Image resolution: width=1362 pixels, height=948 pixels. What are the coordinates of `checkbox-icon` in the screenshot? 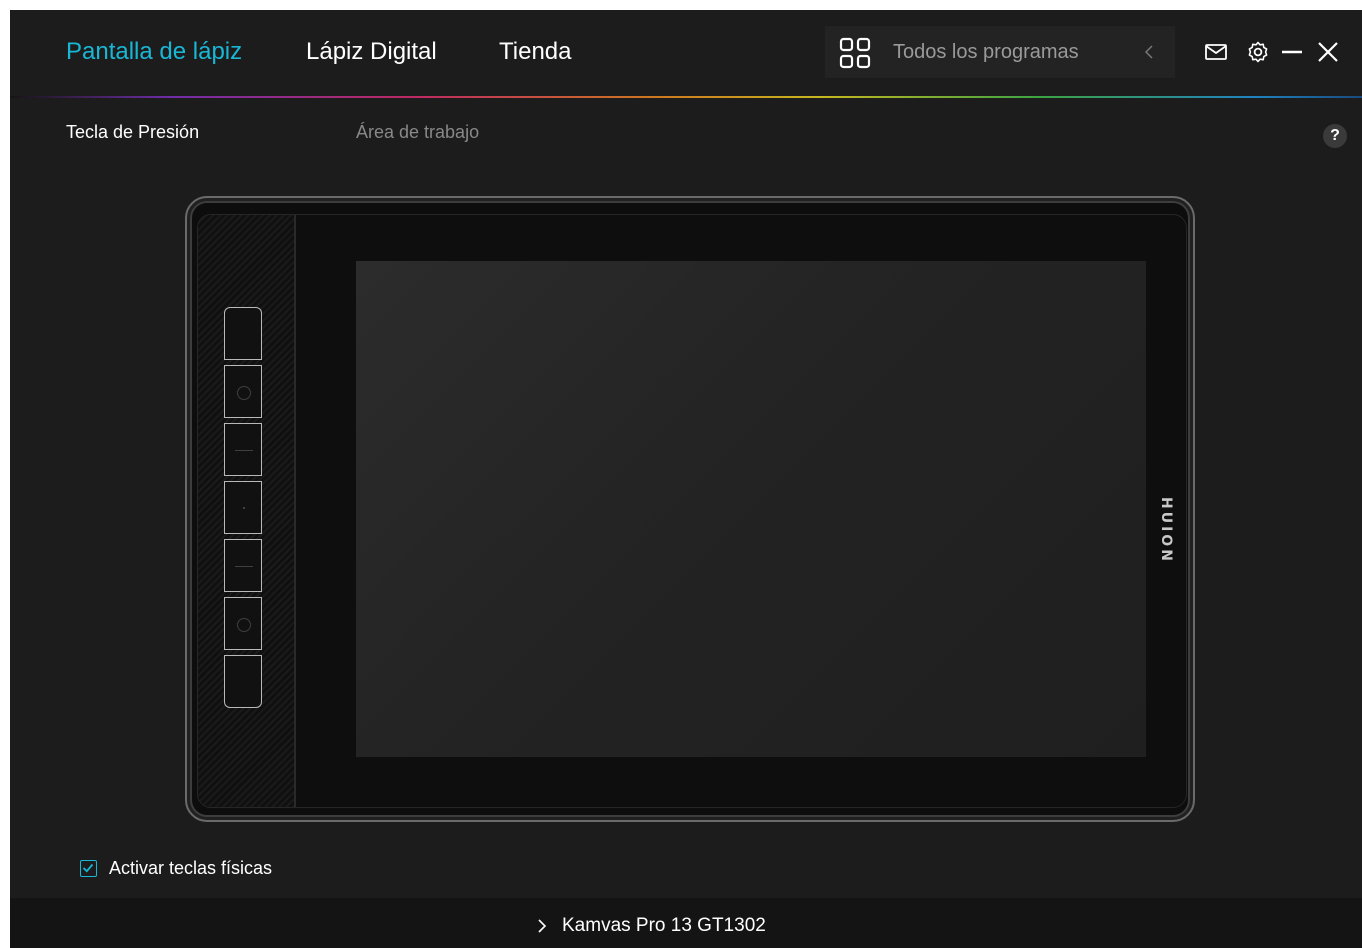 It's located at (88, 868).